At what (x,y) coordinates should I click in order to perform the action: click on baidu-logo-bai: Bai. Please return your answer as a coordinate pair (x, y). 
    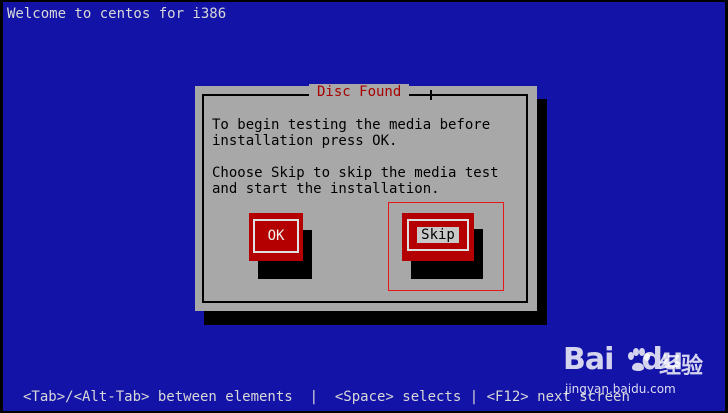
    Looking at the image, I should click on (588, 359).